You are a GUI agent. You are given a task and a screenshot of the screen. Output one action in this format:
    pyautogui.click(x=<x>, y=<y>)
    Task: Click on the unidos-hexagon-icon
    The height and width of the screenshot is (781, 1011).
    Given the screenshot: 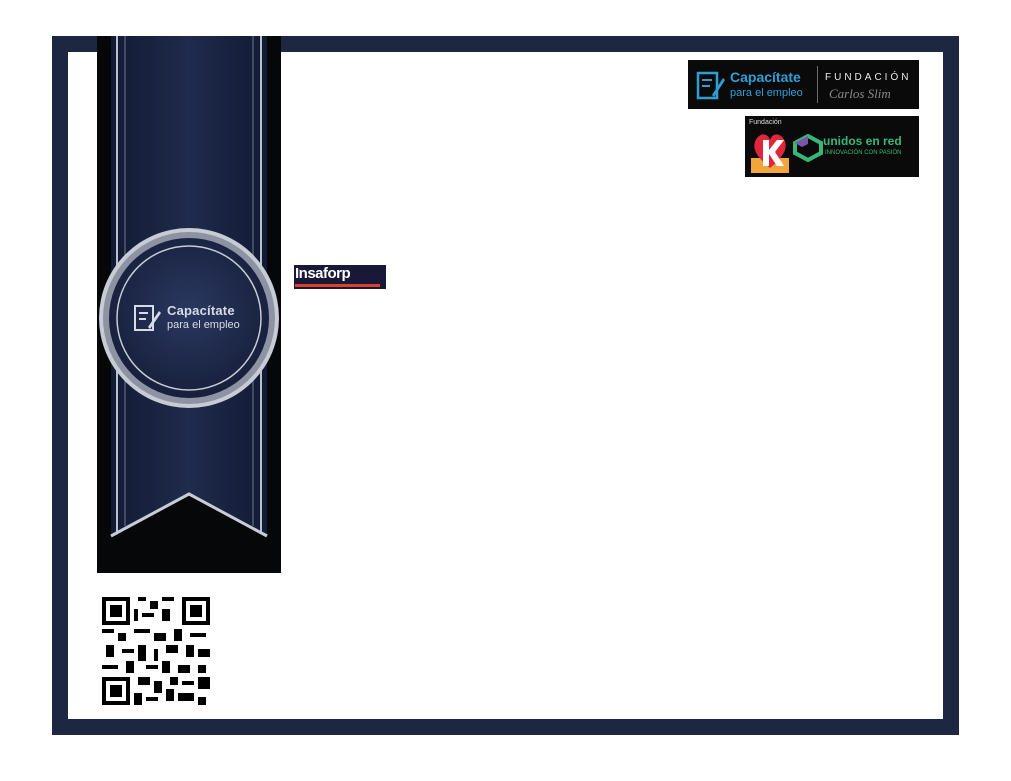 What is the action you would take?
    pyautogui.click(x=808, y=148)
    